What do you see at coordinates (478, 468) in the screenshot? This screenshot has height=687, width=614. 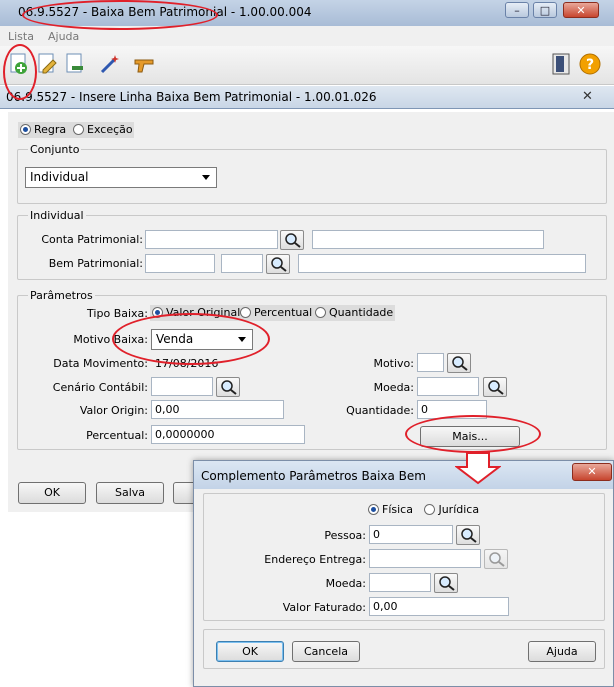 I see `annotation-arrow-icon` at bounding box center [478, 468].